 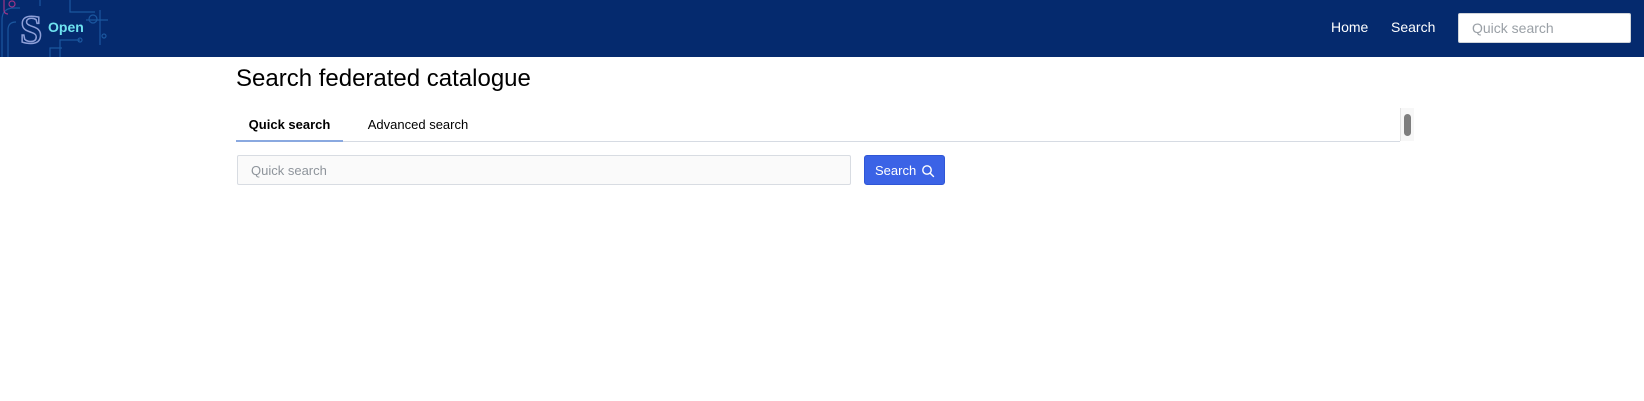 What do you see at coordinates (822, 28) in the screenshot?
I see `top-navbar: S Open Home Search` at bounding box center [822, 28].